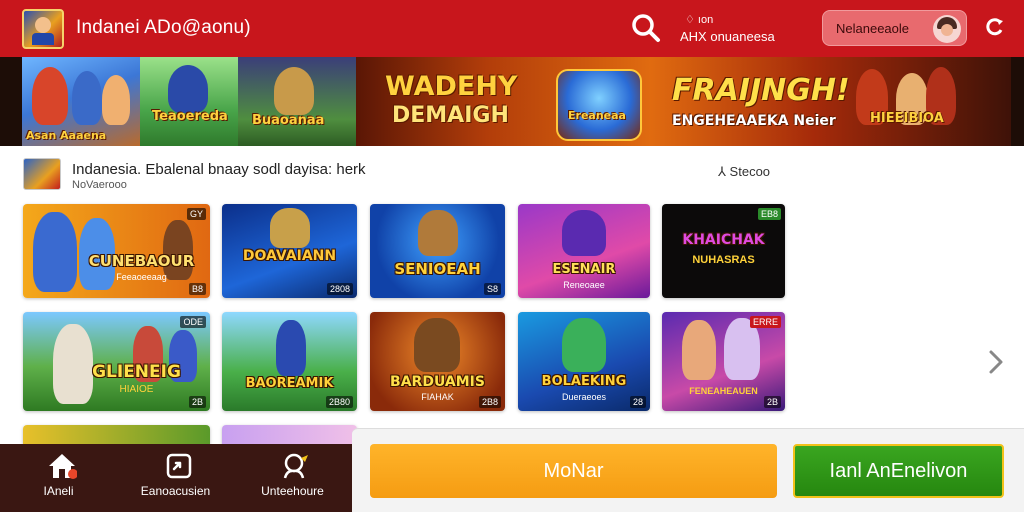  What do you see at coordinates (437, 269) in the screenshot?
I see `game-title: SENIOEAH` at bounding box center [437, 269].